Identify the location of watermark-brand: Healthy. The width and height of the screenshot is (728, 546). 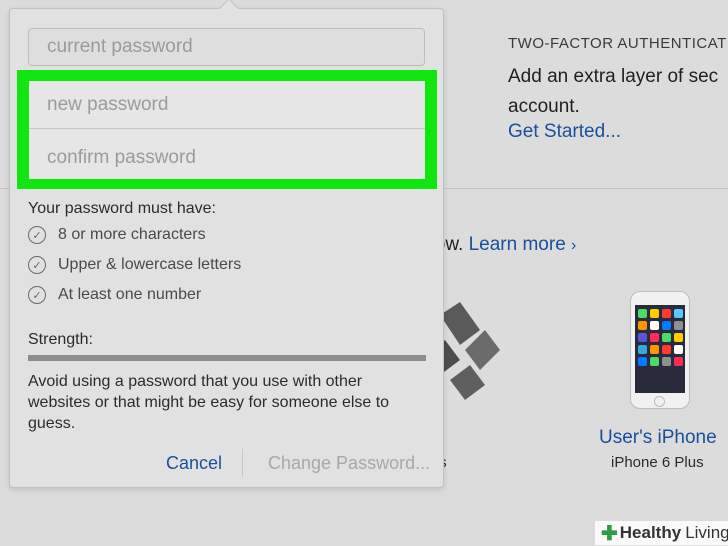
(650, 532).